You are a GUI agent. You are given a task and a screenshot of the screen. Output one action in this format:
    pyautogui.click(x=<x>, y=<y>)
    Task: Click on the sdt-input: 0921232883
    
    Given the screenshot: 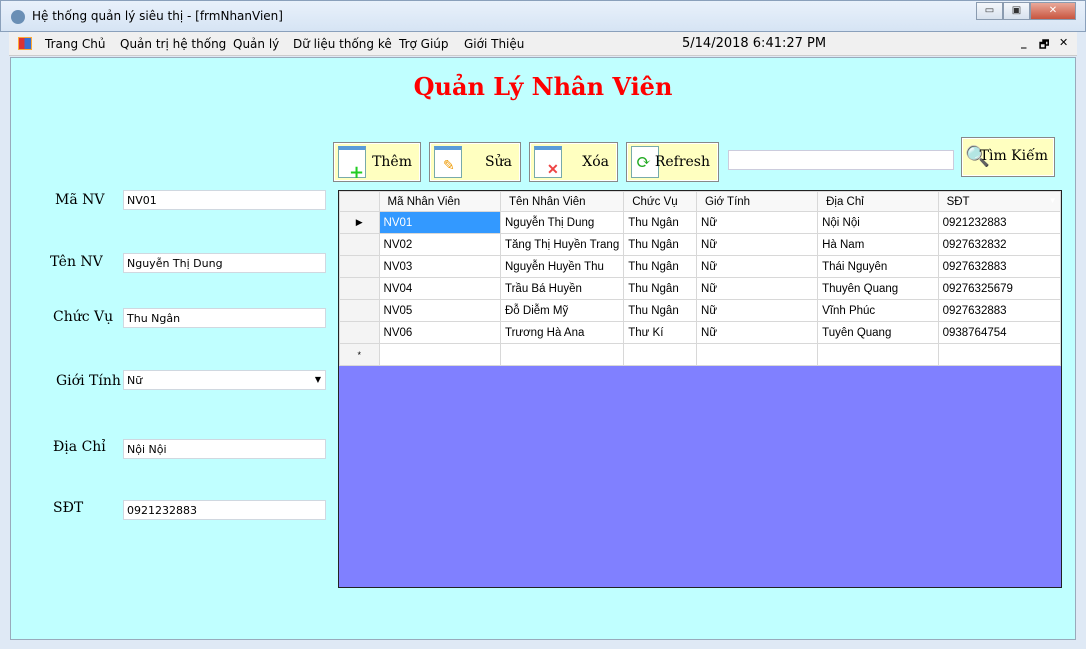 What is the action you would take?
    pyautogui.click(x=224, y=510)
    